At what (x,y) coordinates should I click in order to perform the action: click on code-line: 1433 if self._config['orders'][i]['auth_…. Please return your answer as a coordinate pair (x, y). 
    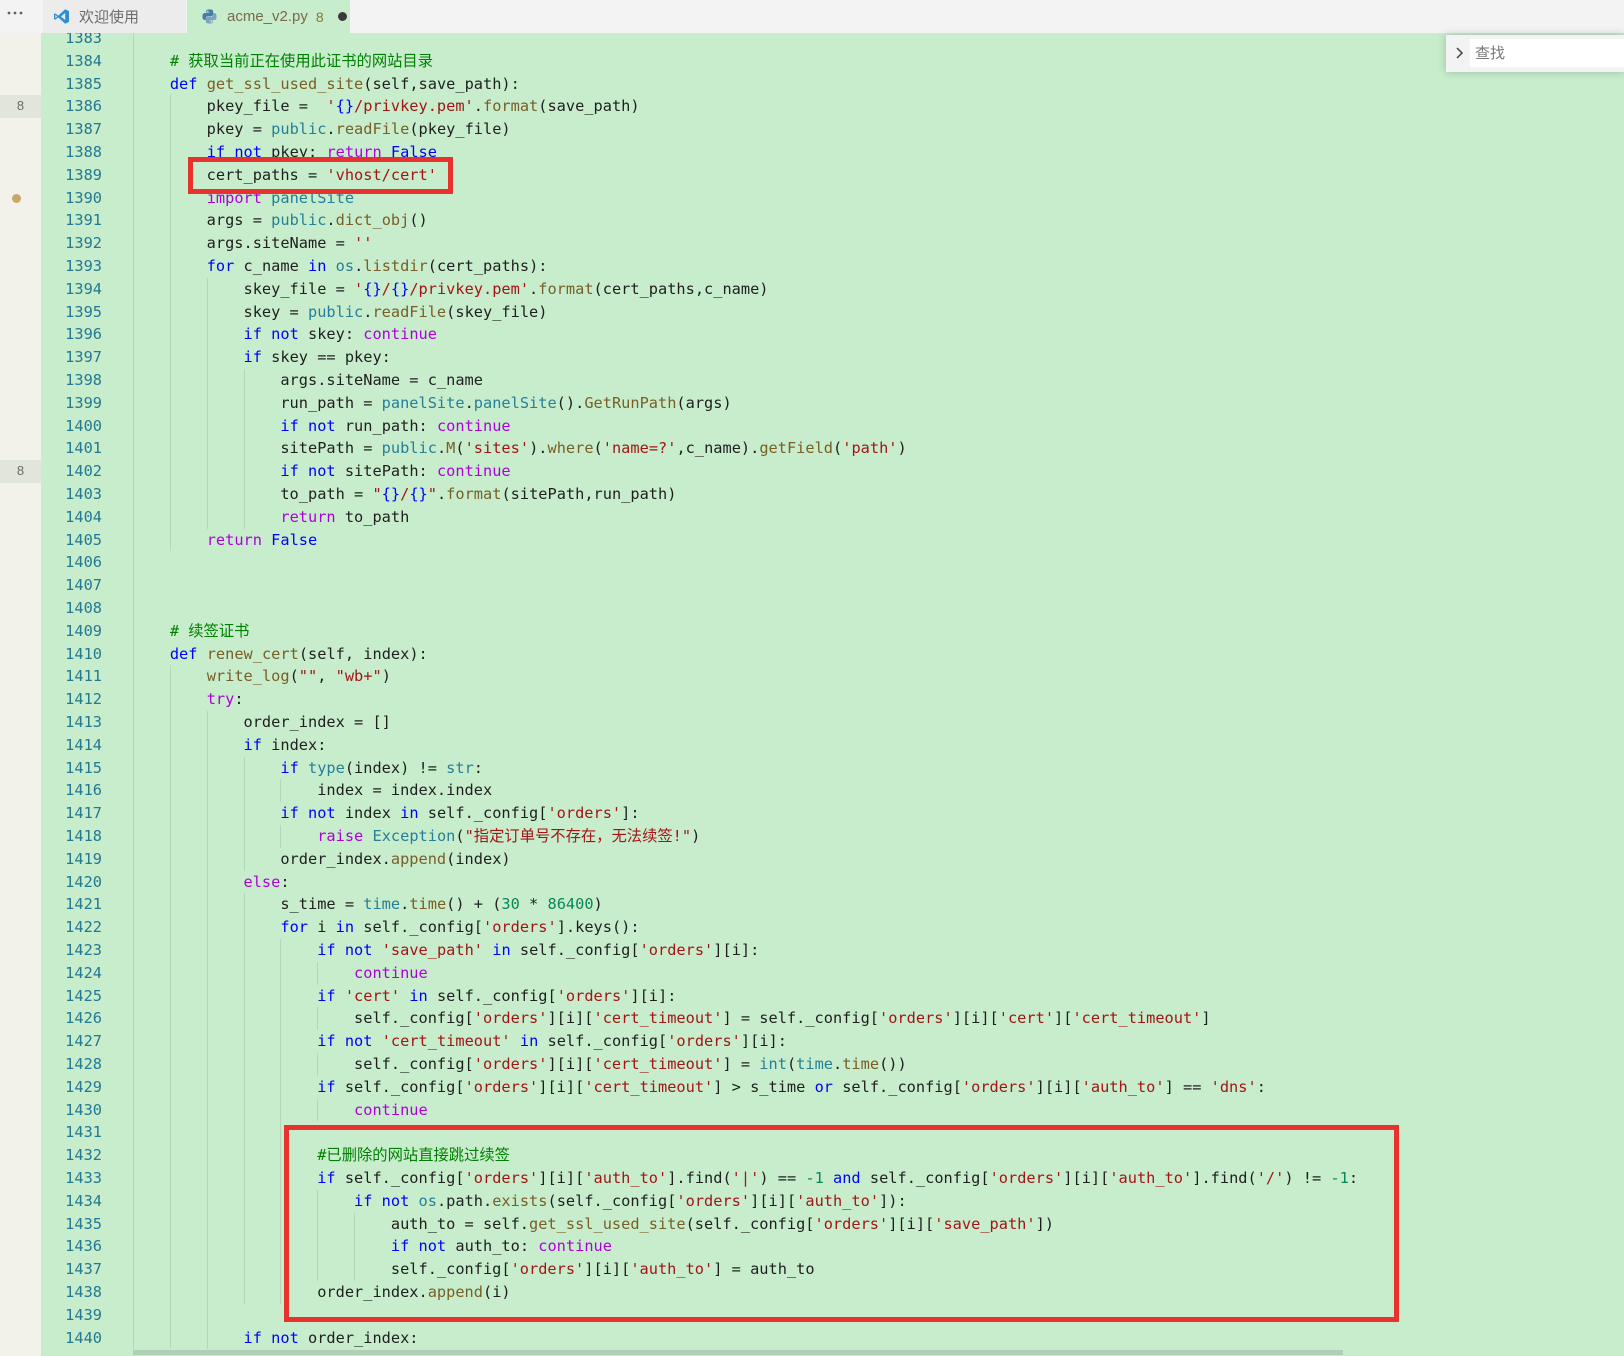
    Looking at the image, I should click on (812, 1178).